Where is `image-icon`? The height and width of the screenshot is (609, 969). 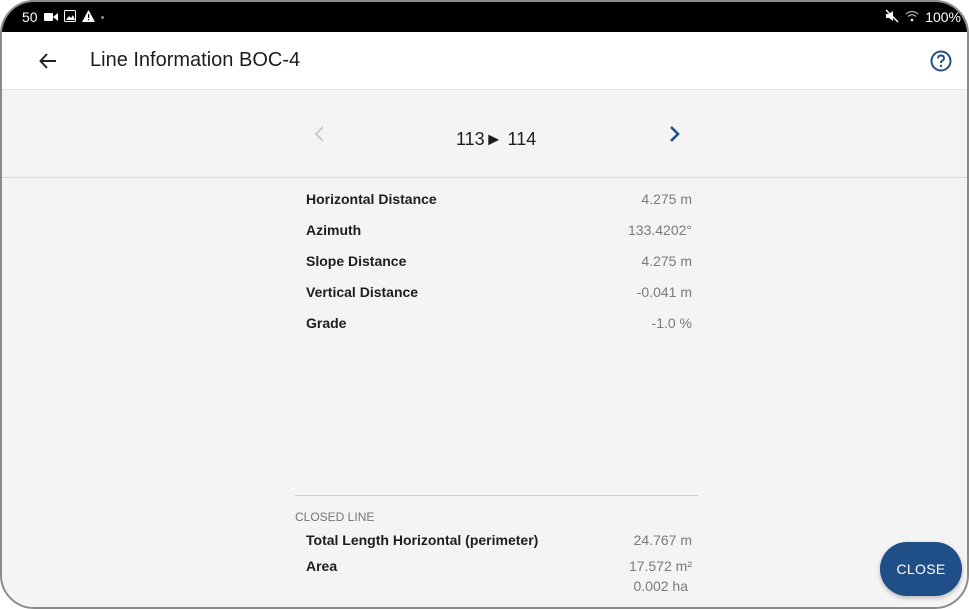 image-icon is located at coordinates (69, 17).